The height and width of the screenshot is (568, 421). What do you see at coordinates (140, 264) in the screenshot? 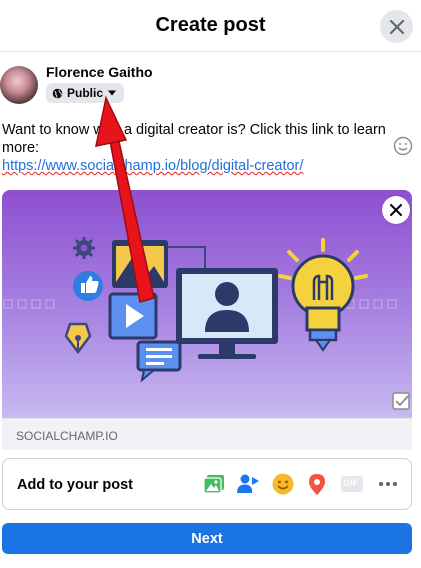
I see `image-card` at bounding box center [140, 264].